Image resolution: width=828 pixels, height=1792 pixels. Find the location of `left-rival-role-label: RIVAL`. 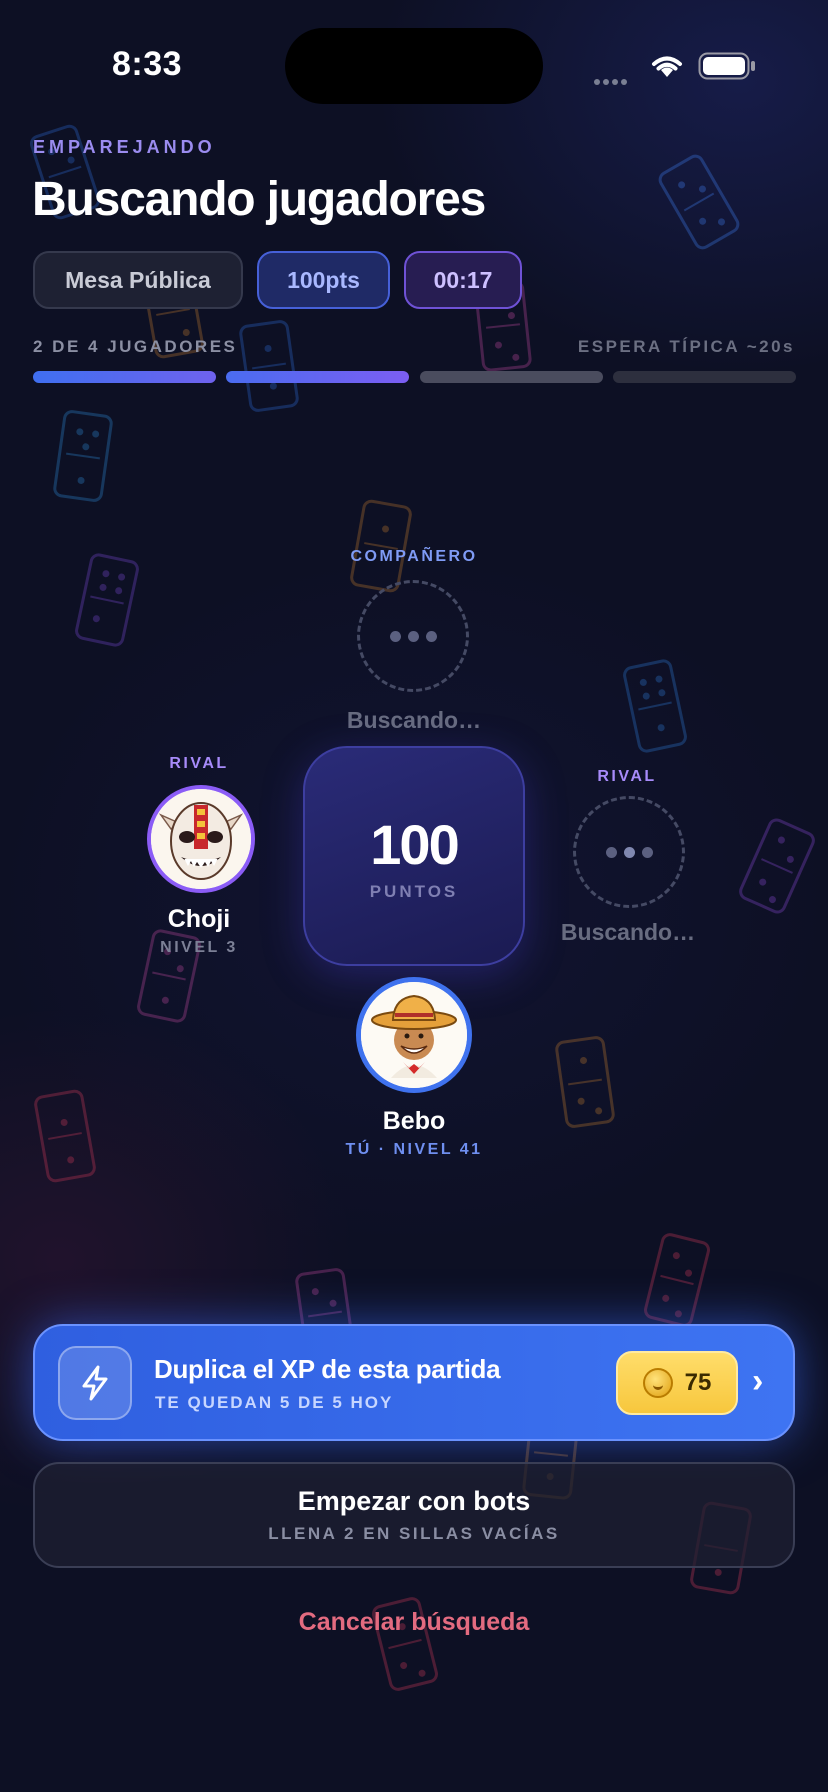

left-rival-role-label: RIVAL is located at coordinates (199, 763).